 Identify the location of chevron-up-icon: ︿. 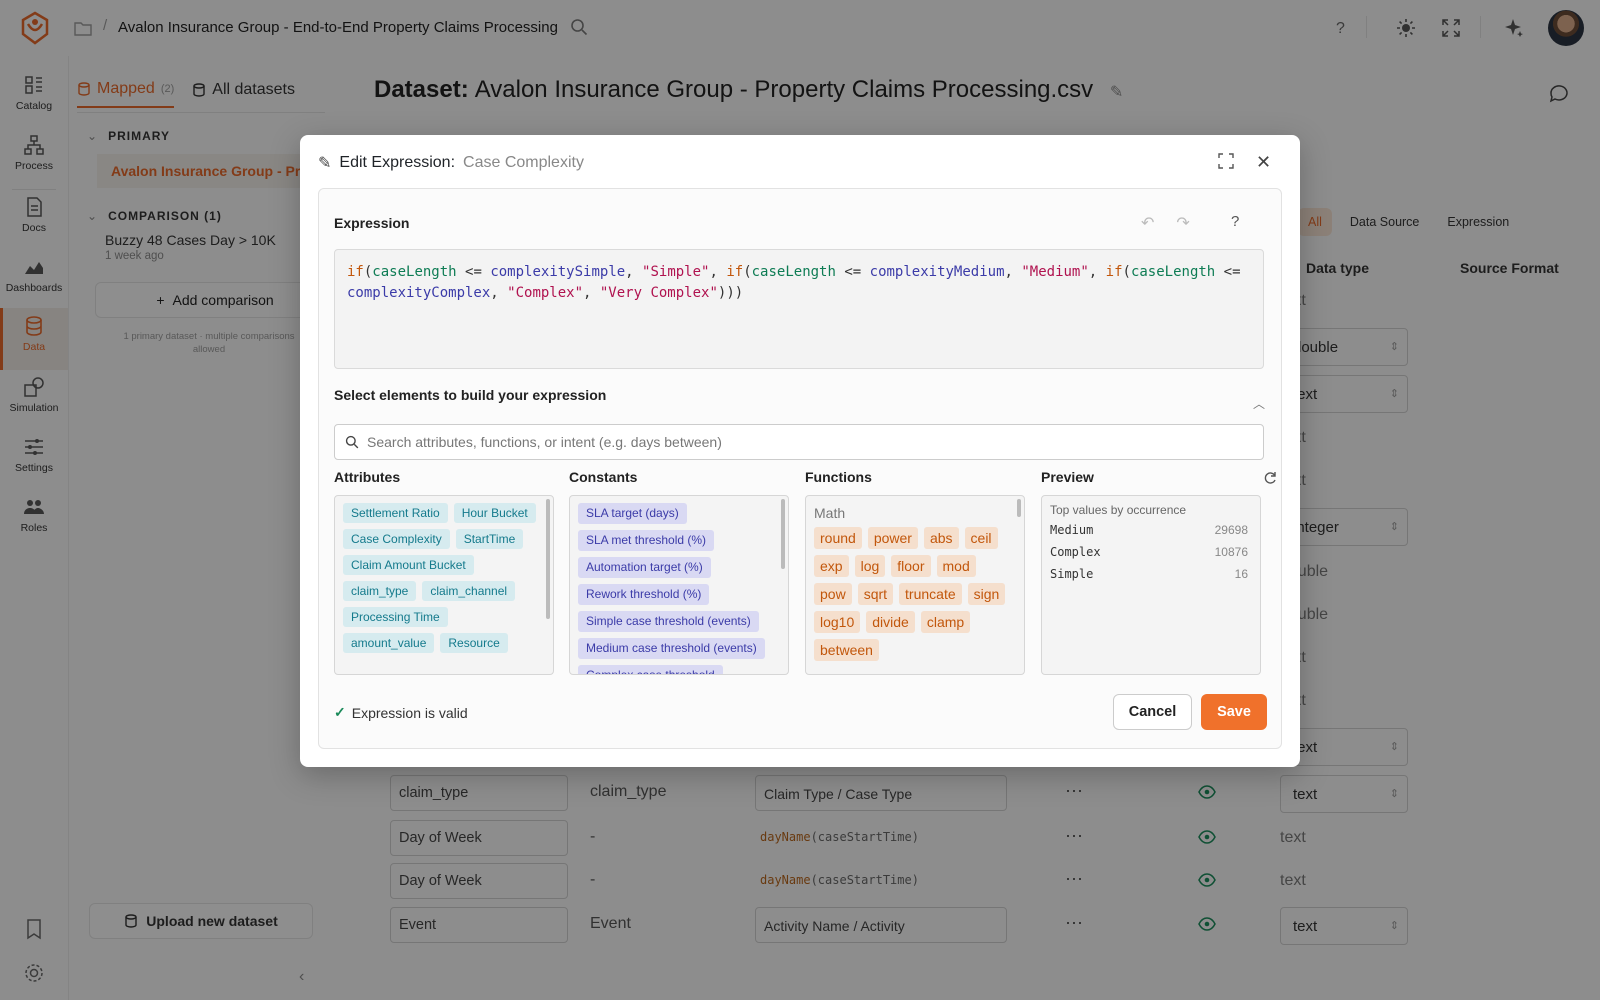
(1259, 403).